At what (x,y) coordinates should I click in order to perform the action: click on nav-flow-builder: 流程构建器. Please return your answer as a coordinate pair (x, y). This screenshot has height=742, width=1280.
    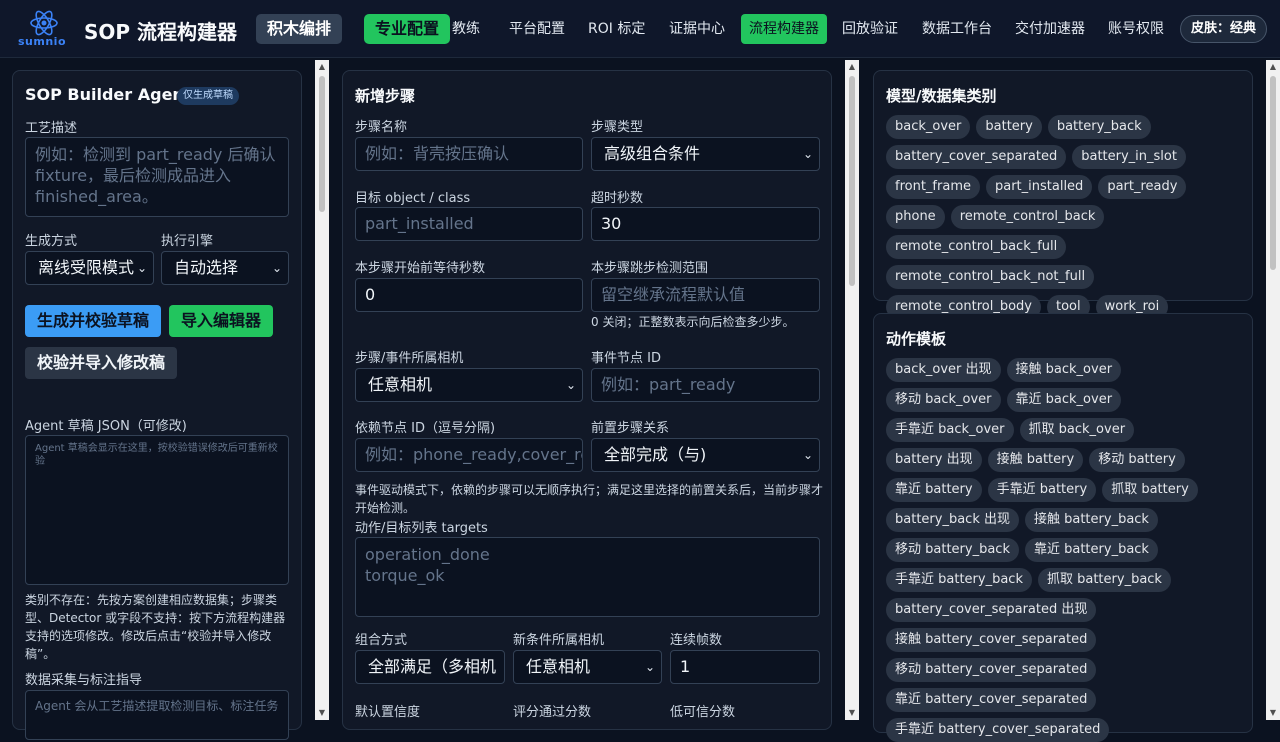
    Looking at the image, I should click on (784, 29).